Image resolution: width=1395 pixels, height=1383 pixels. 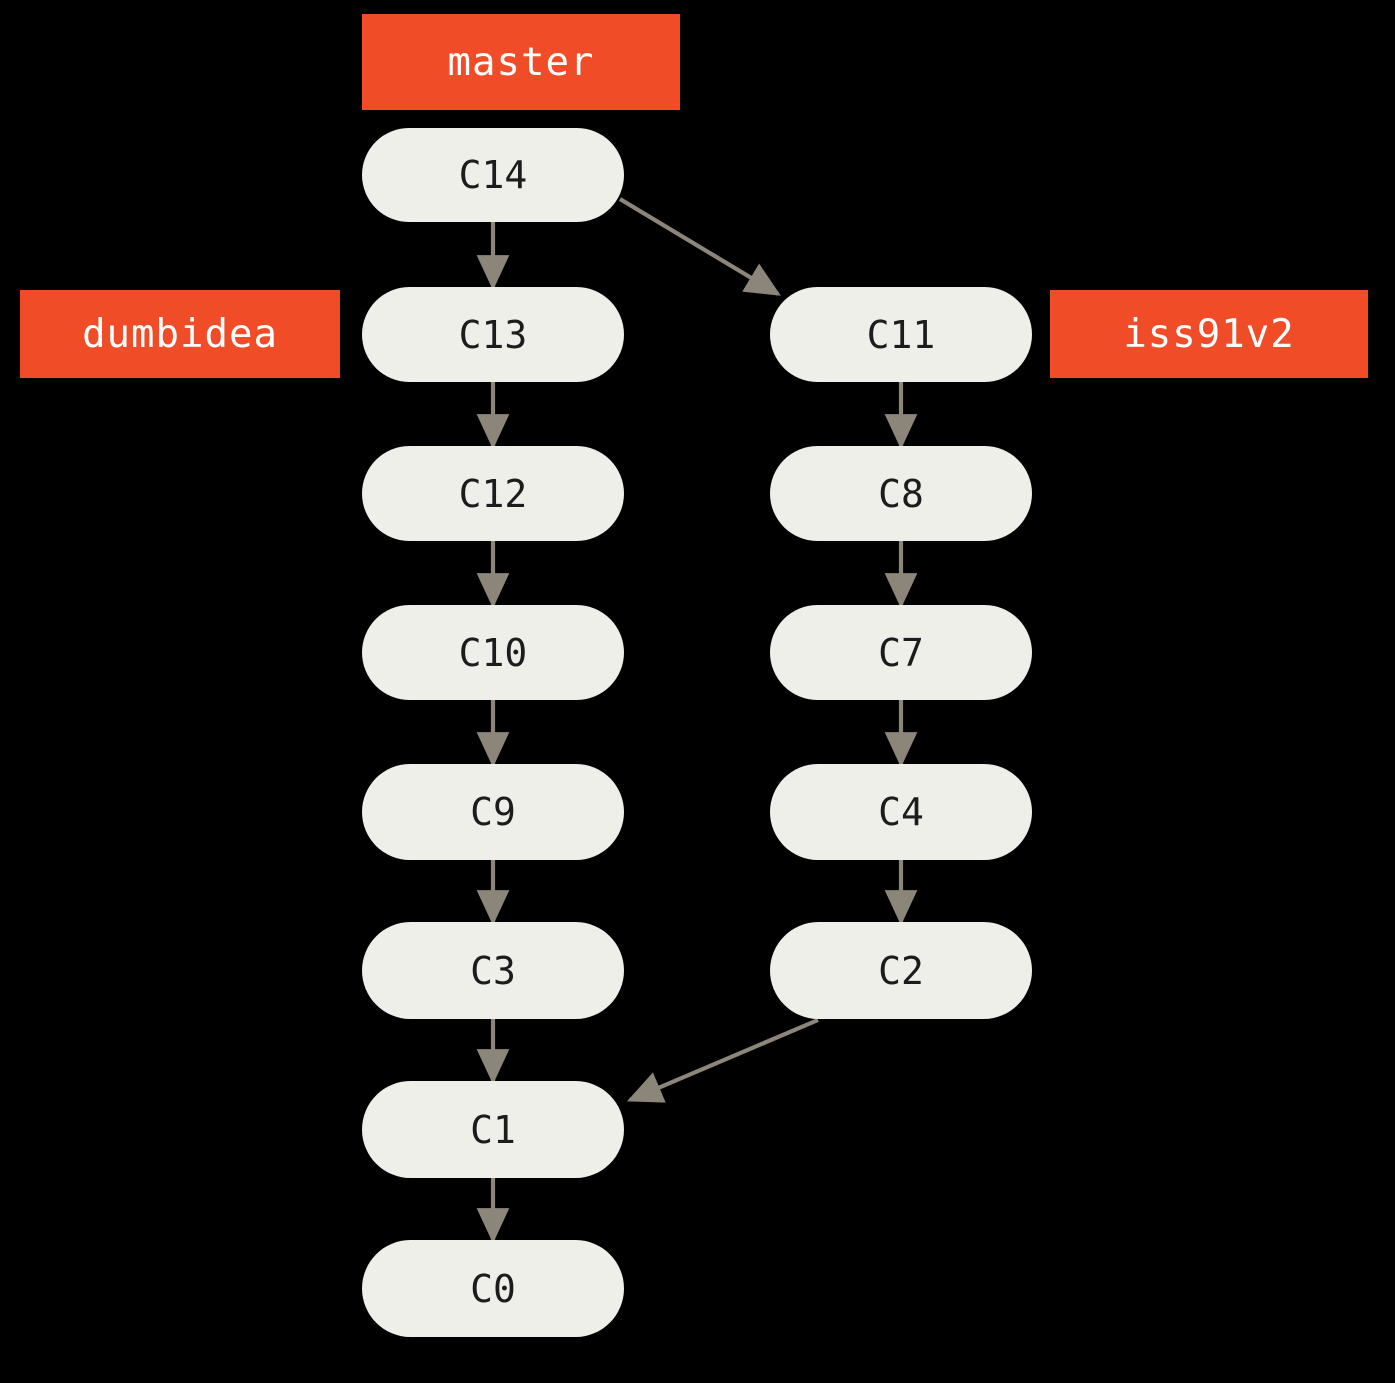 What do you see at coordinates (493, 175) in the screenshot?
I see `commit-node-c14: C14` at bounding box center [493, 175].